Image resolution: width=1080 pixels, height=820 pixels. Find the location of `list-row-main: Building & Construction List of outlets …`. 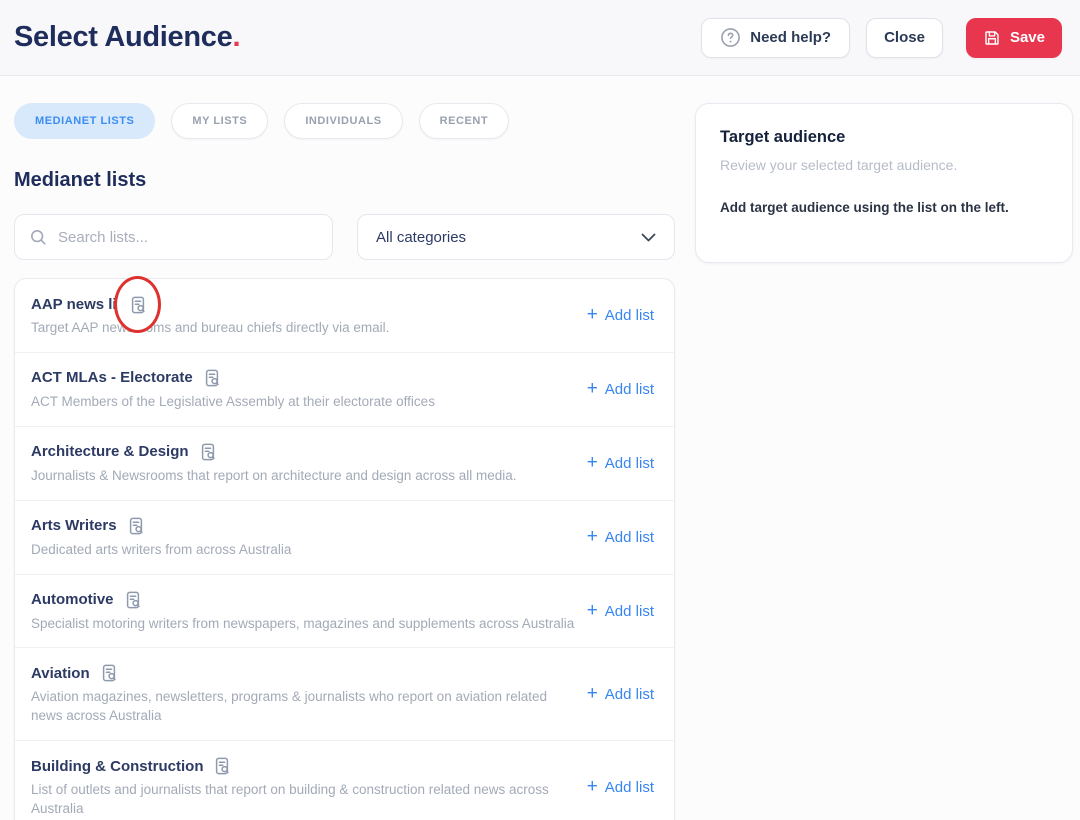

list-row-main: Building & Construction List of outlets … is located at coordinates (303, 787).